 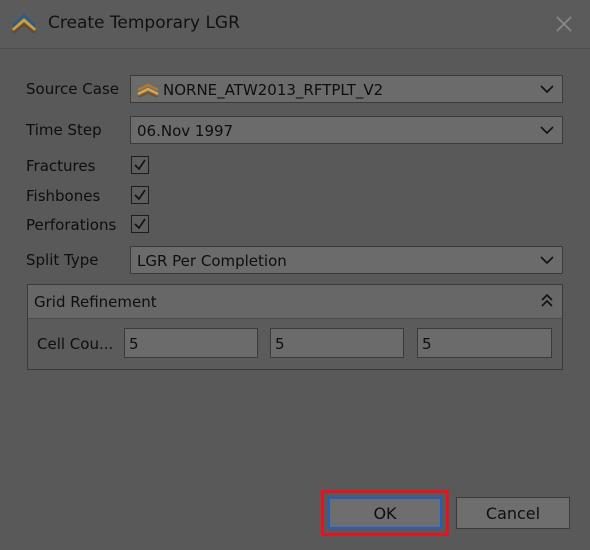 I want to click on resinsight-layers-icon, so click(x=24, y=23).